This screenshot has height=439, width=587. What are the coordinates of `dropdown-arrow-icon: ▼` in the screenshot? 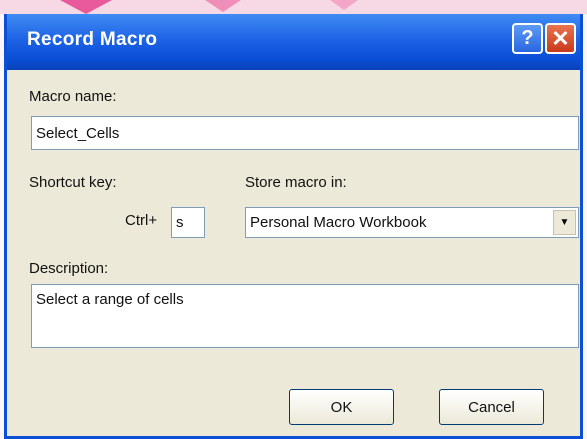 It's located at (564, 222).